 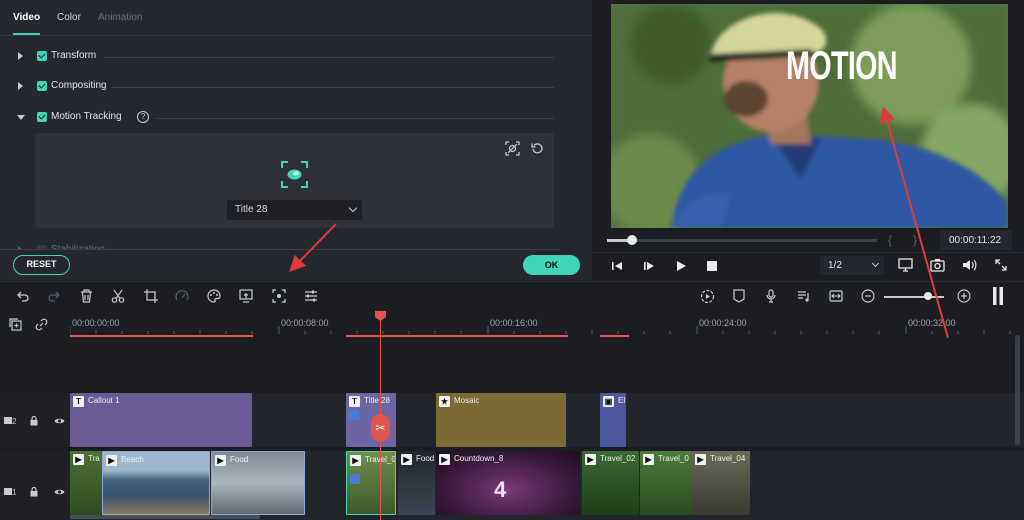 What do you see at coordinates (512, 148) in the screenshot?
I see `track-target-select-icon` at bounding box center [512, 148].